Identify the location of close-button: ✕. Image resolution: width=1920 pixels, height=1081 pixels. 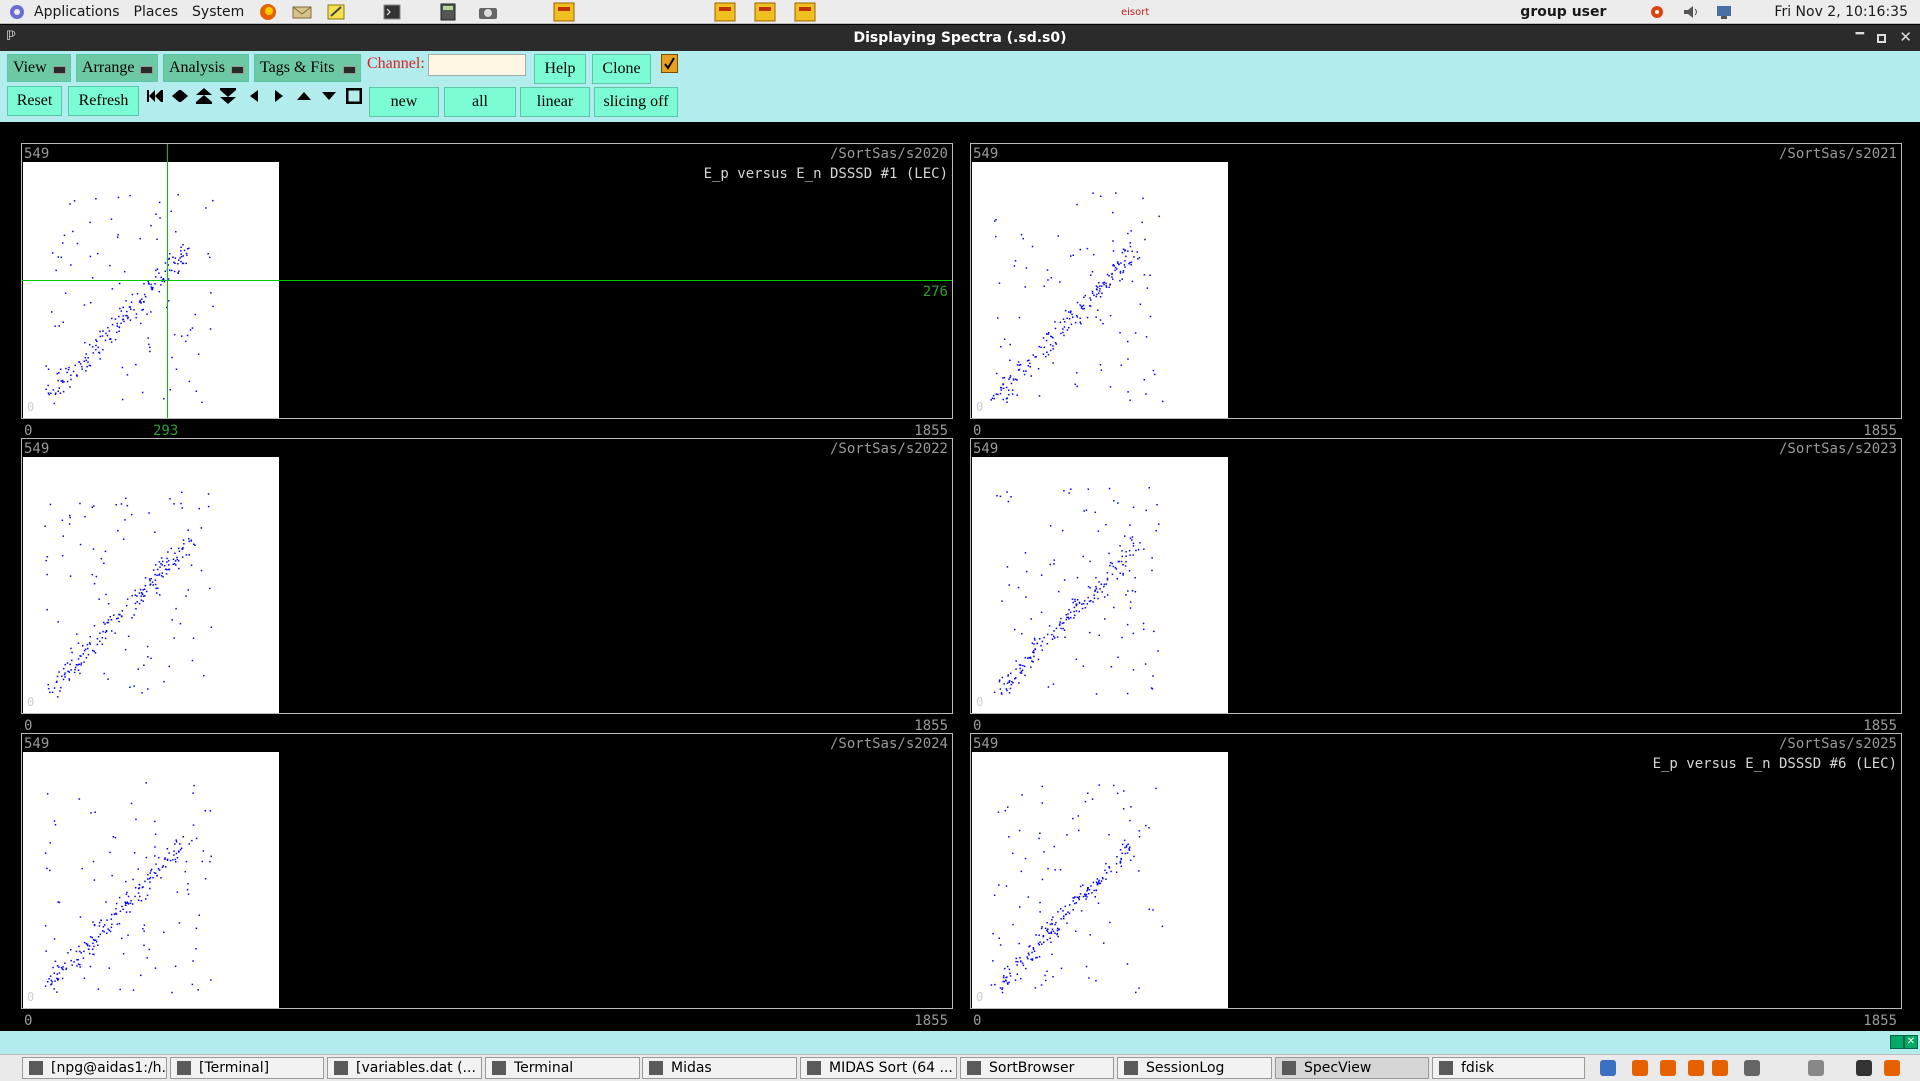
(1905, 37).